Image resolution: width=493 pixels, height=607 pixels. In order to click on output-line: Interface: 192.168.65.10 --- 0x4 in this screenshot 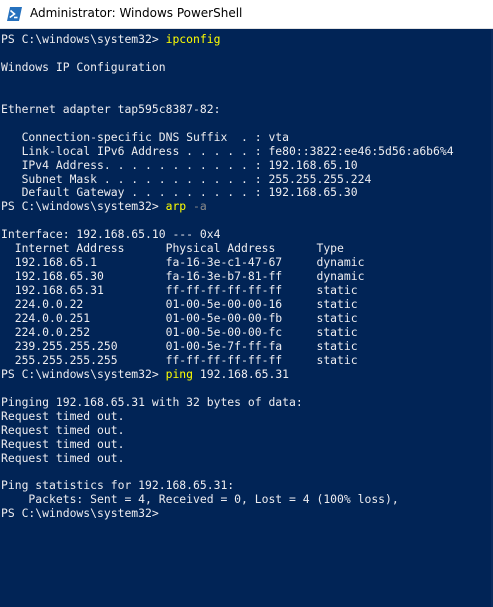, I will do `click(111, 234)`.